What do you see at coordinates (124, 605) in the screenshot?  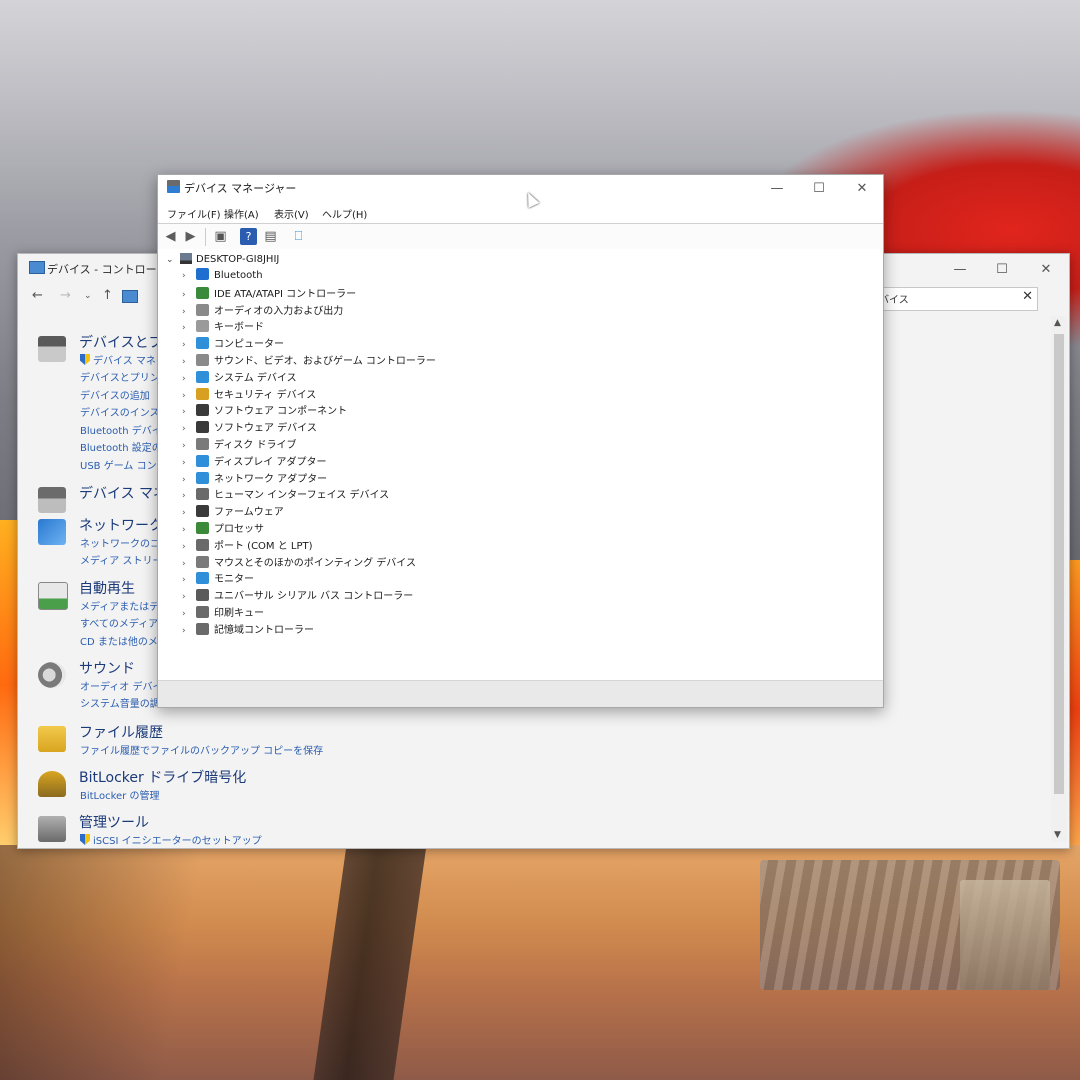 I see `category-link: メディアまたはデバ` at bounding box center [124, 605].